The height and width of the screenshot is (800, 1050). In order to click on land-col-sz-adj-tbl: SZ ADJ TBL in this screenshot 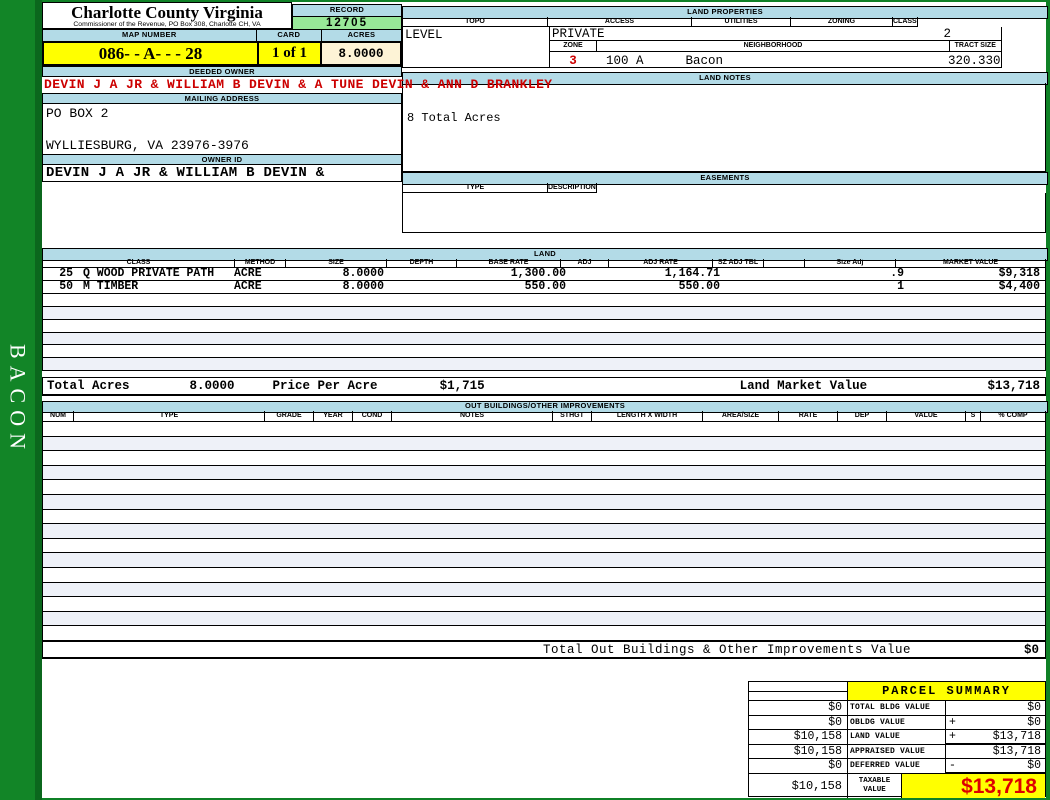, I will do `click(738, 263)`.